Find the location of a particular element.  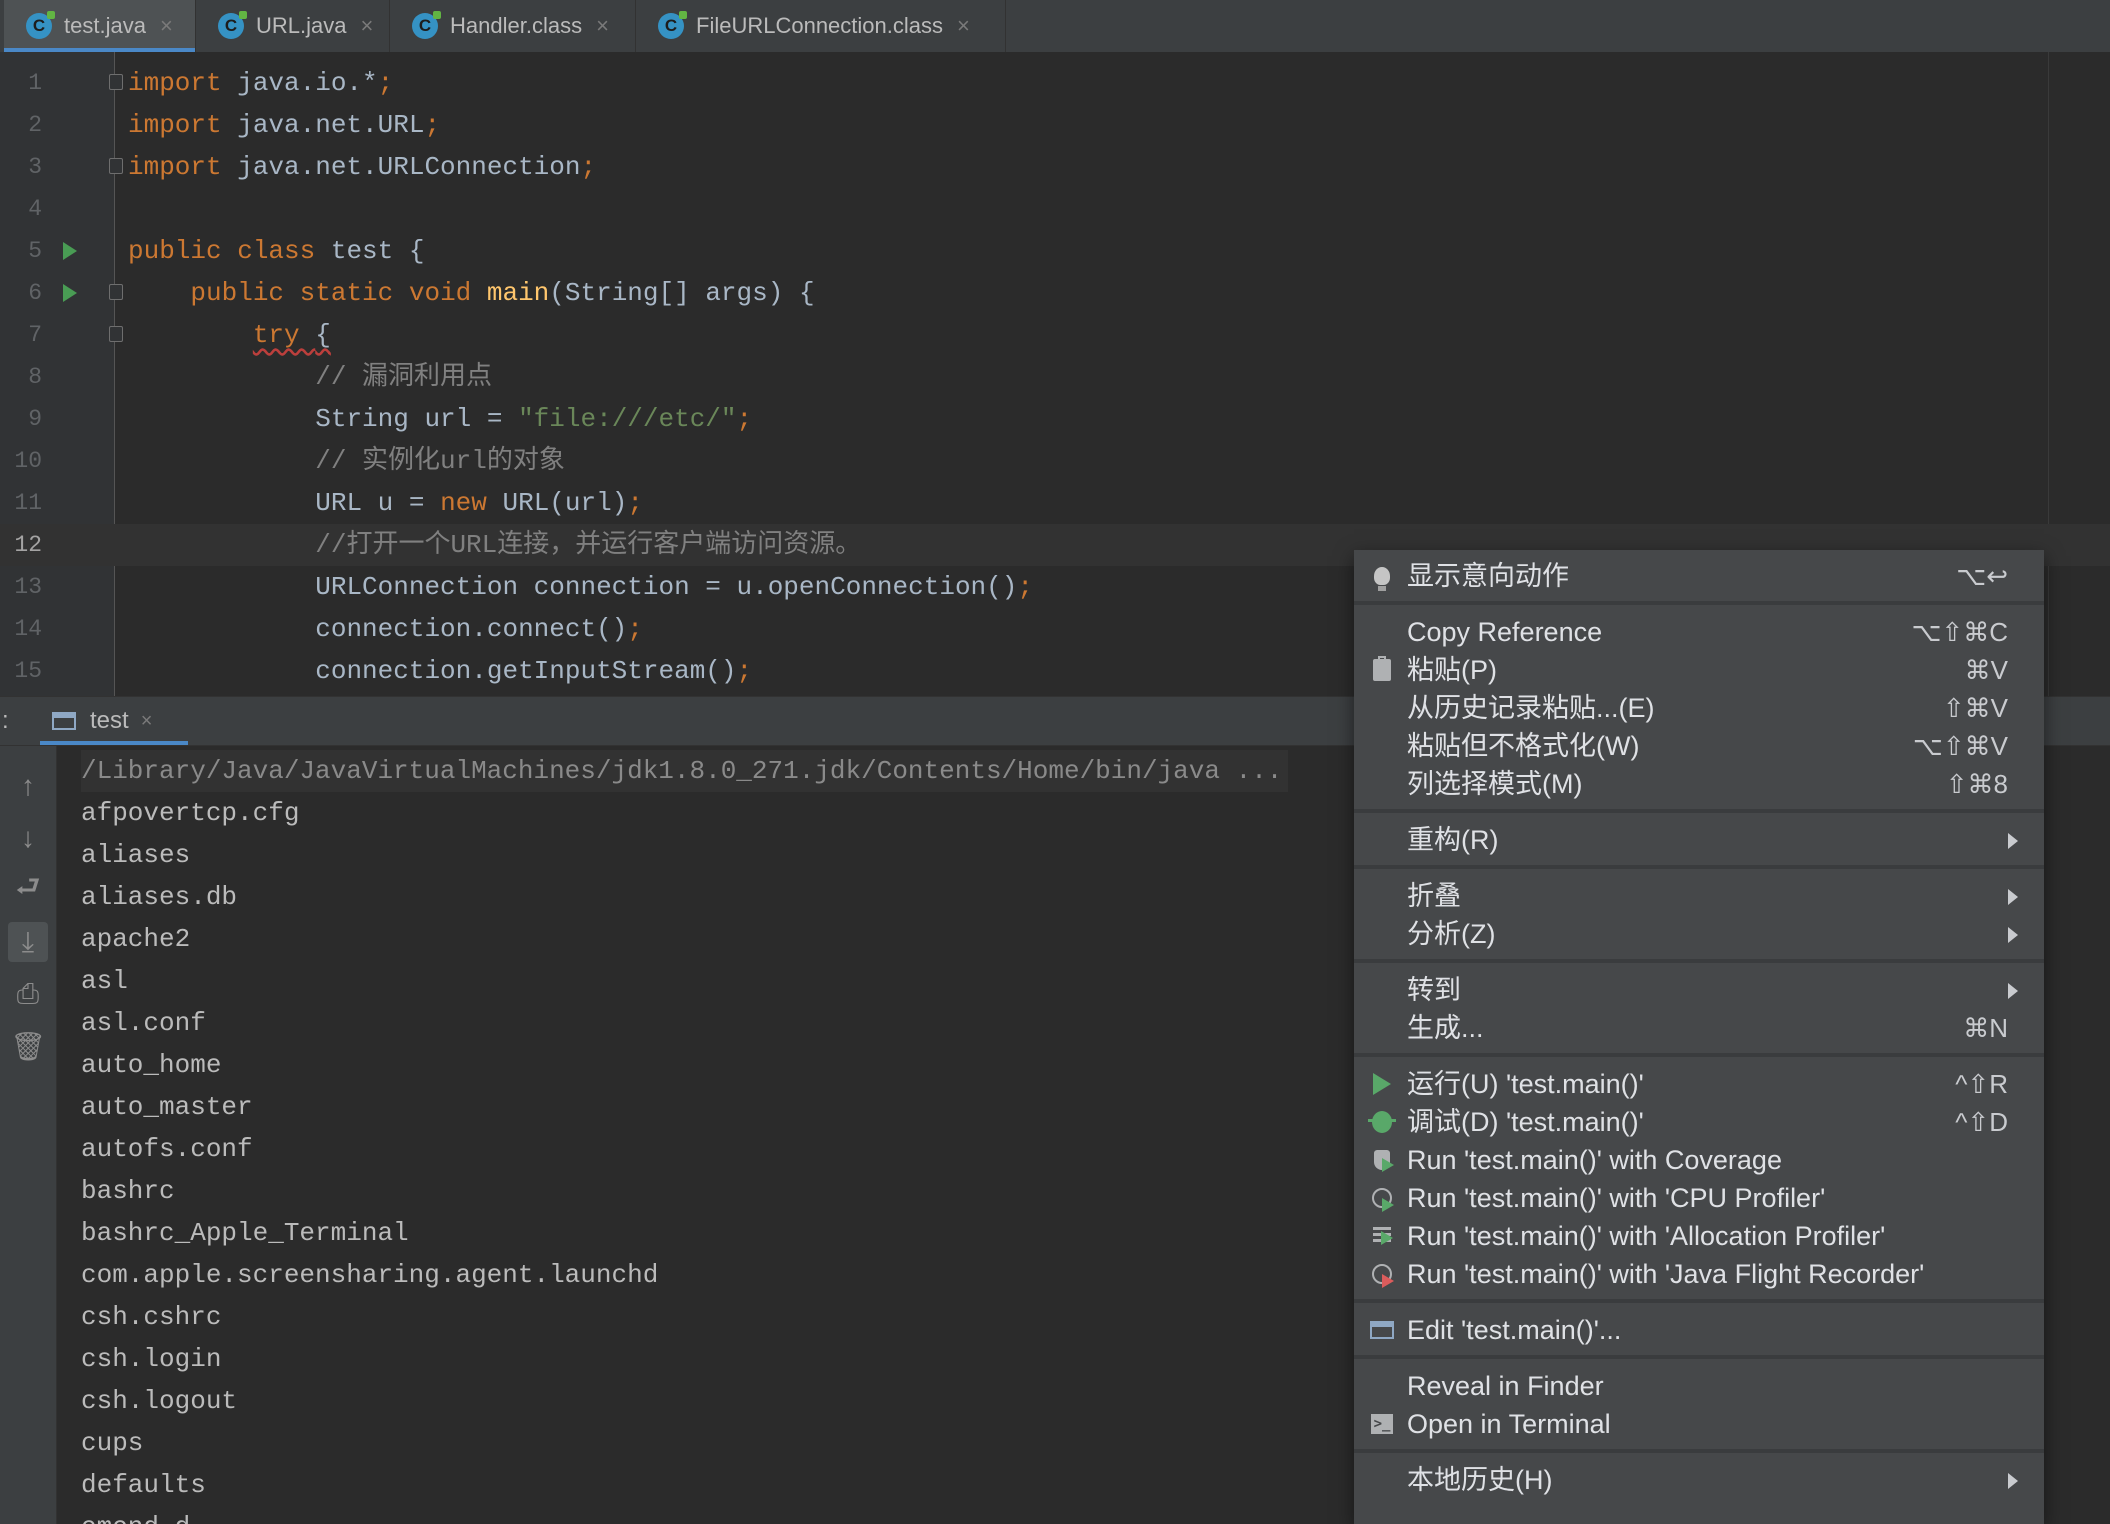

tab-url-java: C URL.java × is located at coordinates (293, 26).